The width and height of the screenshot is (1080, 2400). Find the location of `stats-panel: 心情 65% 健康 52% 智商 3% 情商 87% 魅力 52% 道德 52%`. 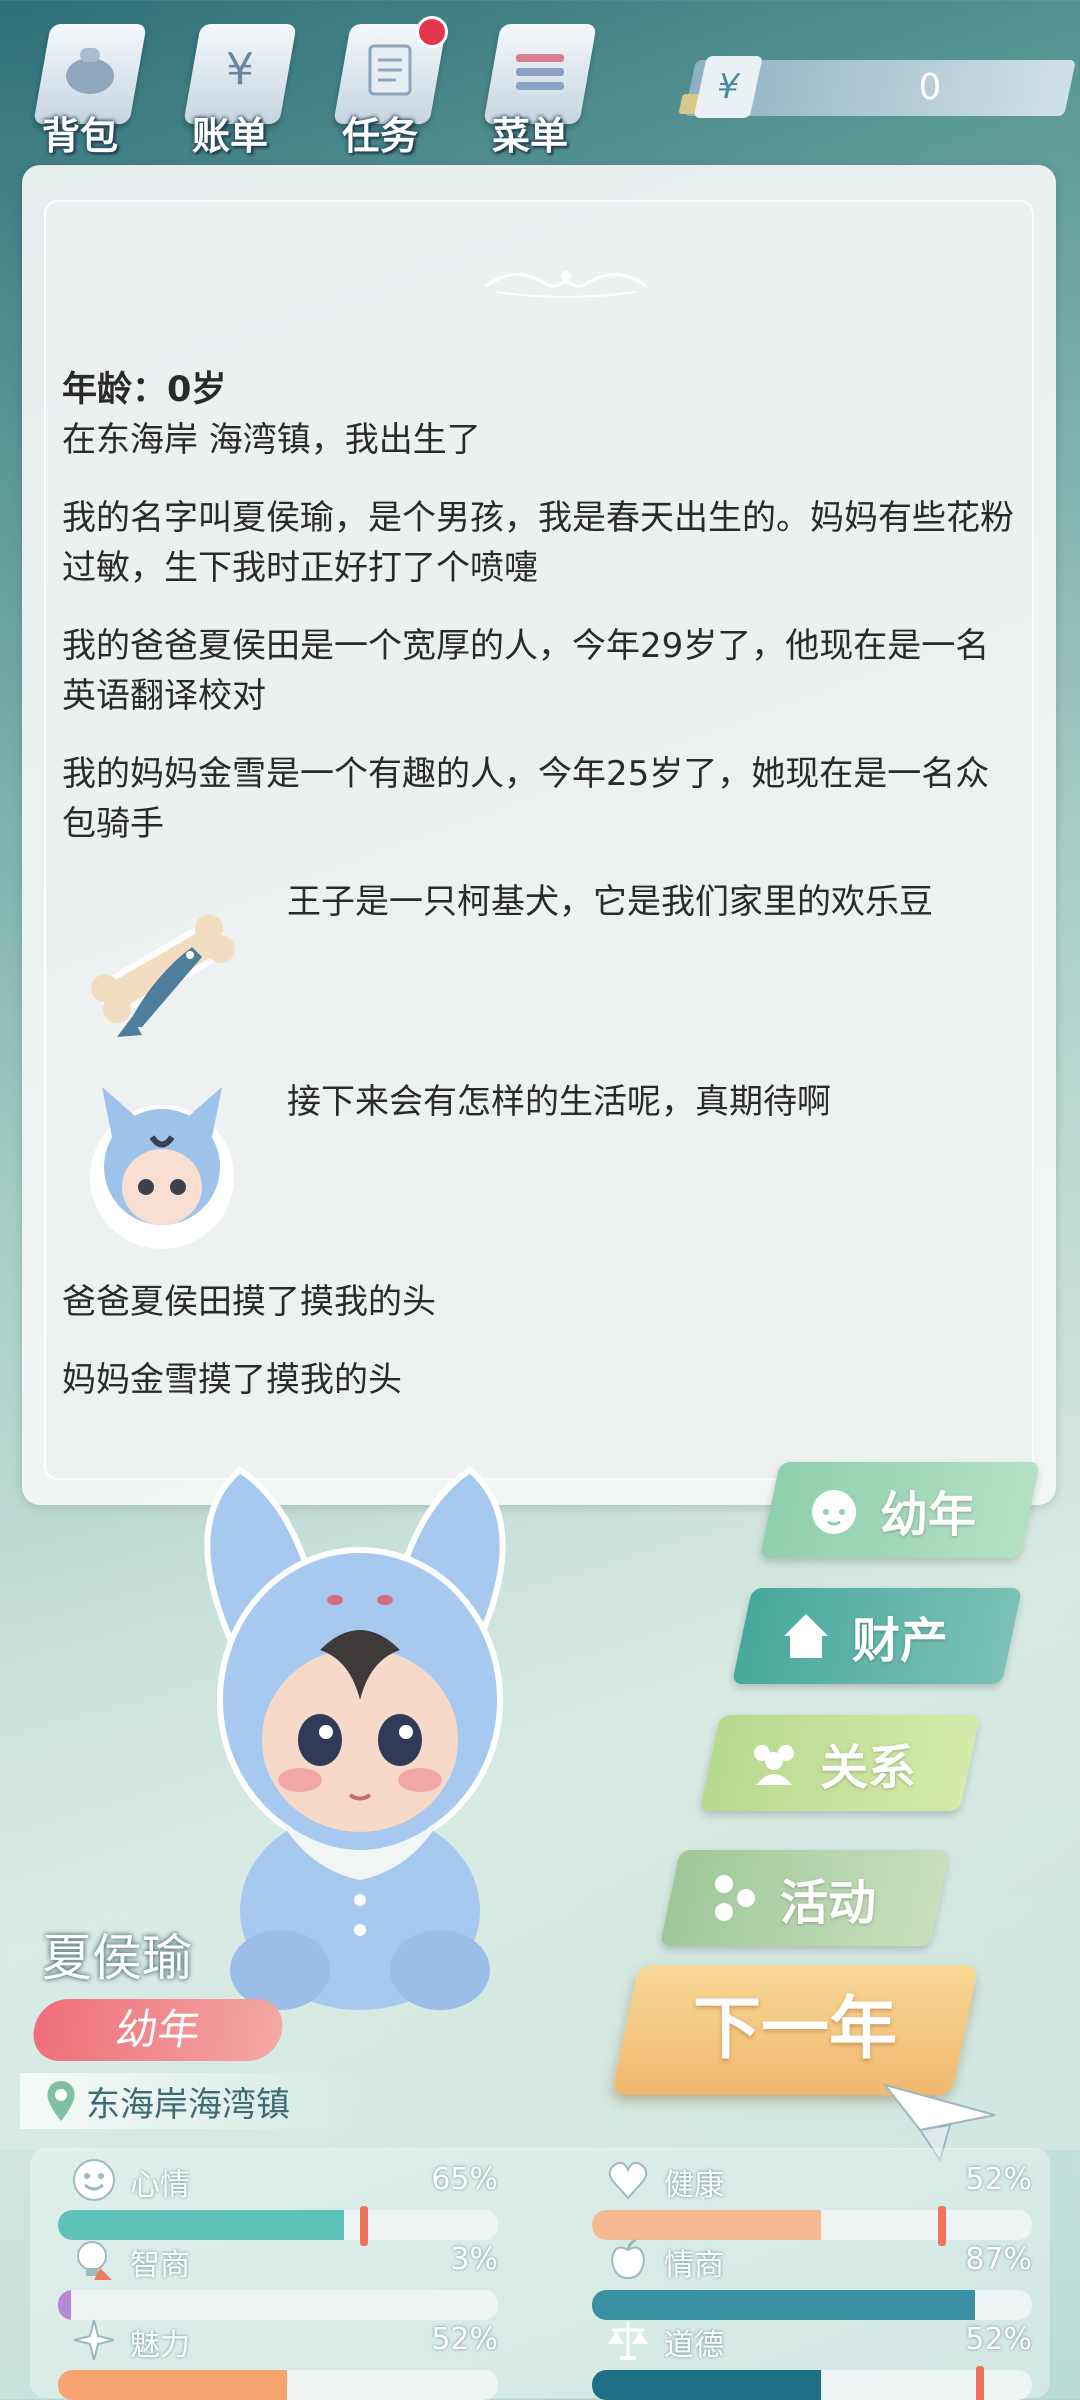

stats-panel: 心情 65% 健康 52% 智商 3% 情商 87% 魅力 52% 道德 52% is located at coordinates (540, 2274).